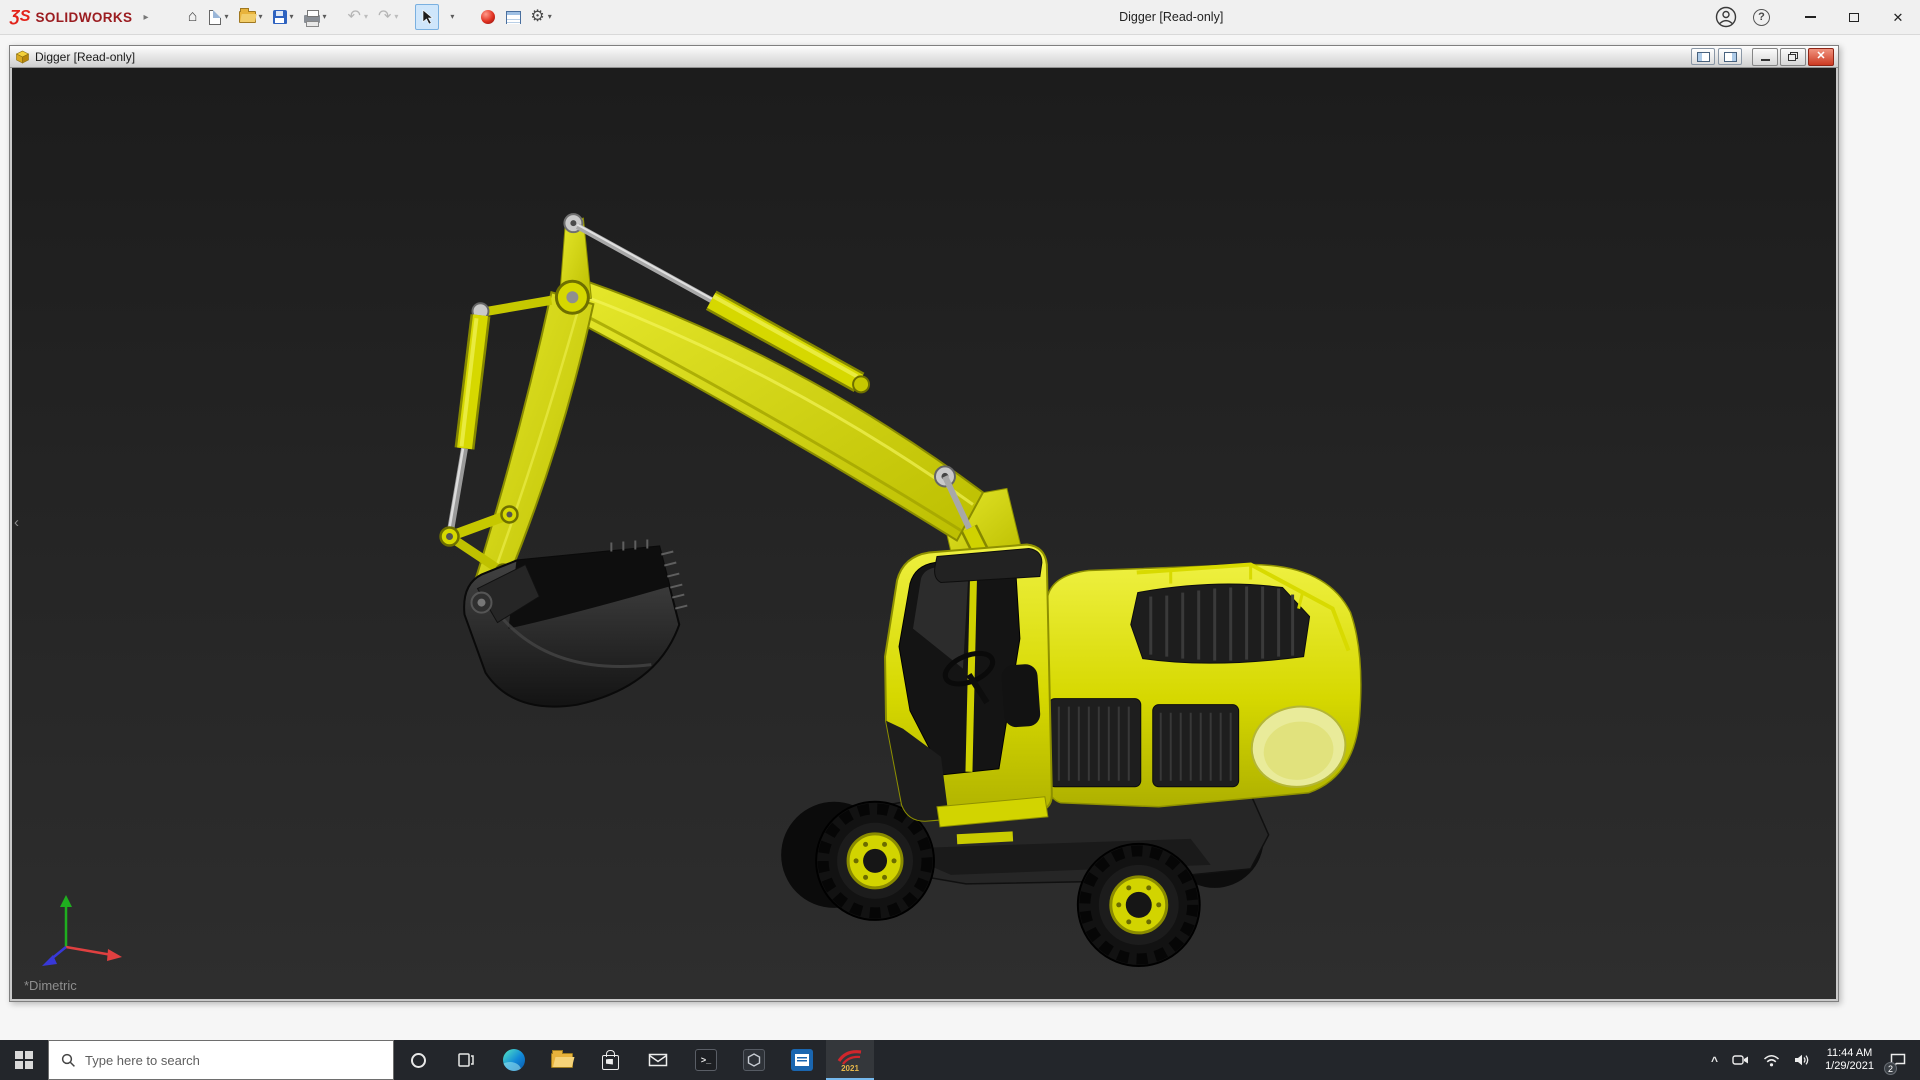 This screenshot has height=1080, width=1920. I want to click on file-explorer-icon, so click(562, 1058).